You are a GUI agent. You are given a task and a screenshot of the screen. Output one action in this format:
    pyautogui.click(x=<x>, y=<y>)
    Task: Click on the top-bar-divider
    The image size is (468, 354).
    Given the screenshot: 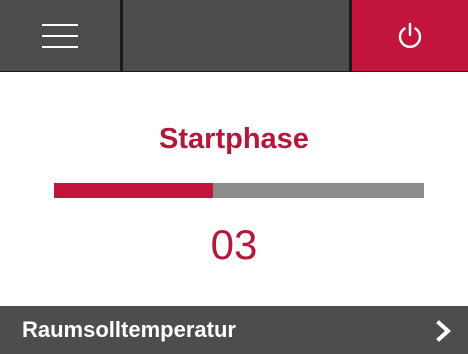 What is the action you would take?
    pyautogui.click(x=234, y=71)
    